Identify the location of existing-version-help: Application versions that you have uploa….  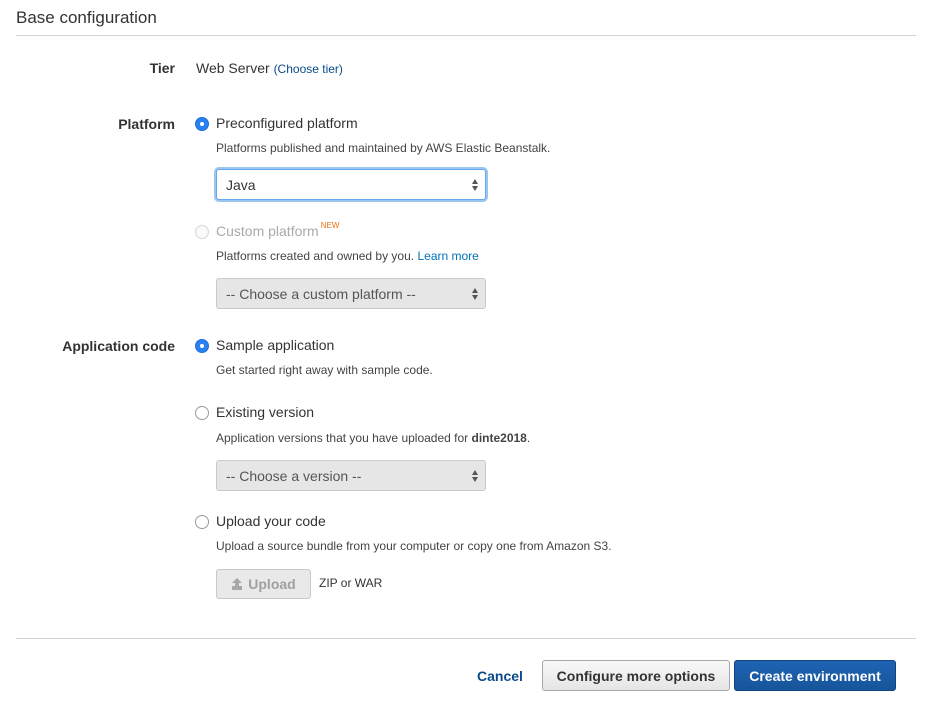
(373, 438).